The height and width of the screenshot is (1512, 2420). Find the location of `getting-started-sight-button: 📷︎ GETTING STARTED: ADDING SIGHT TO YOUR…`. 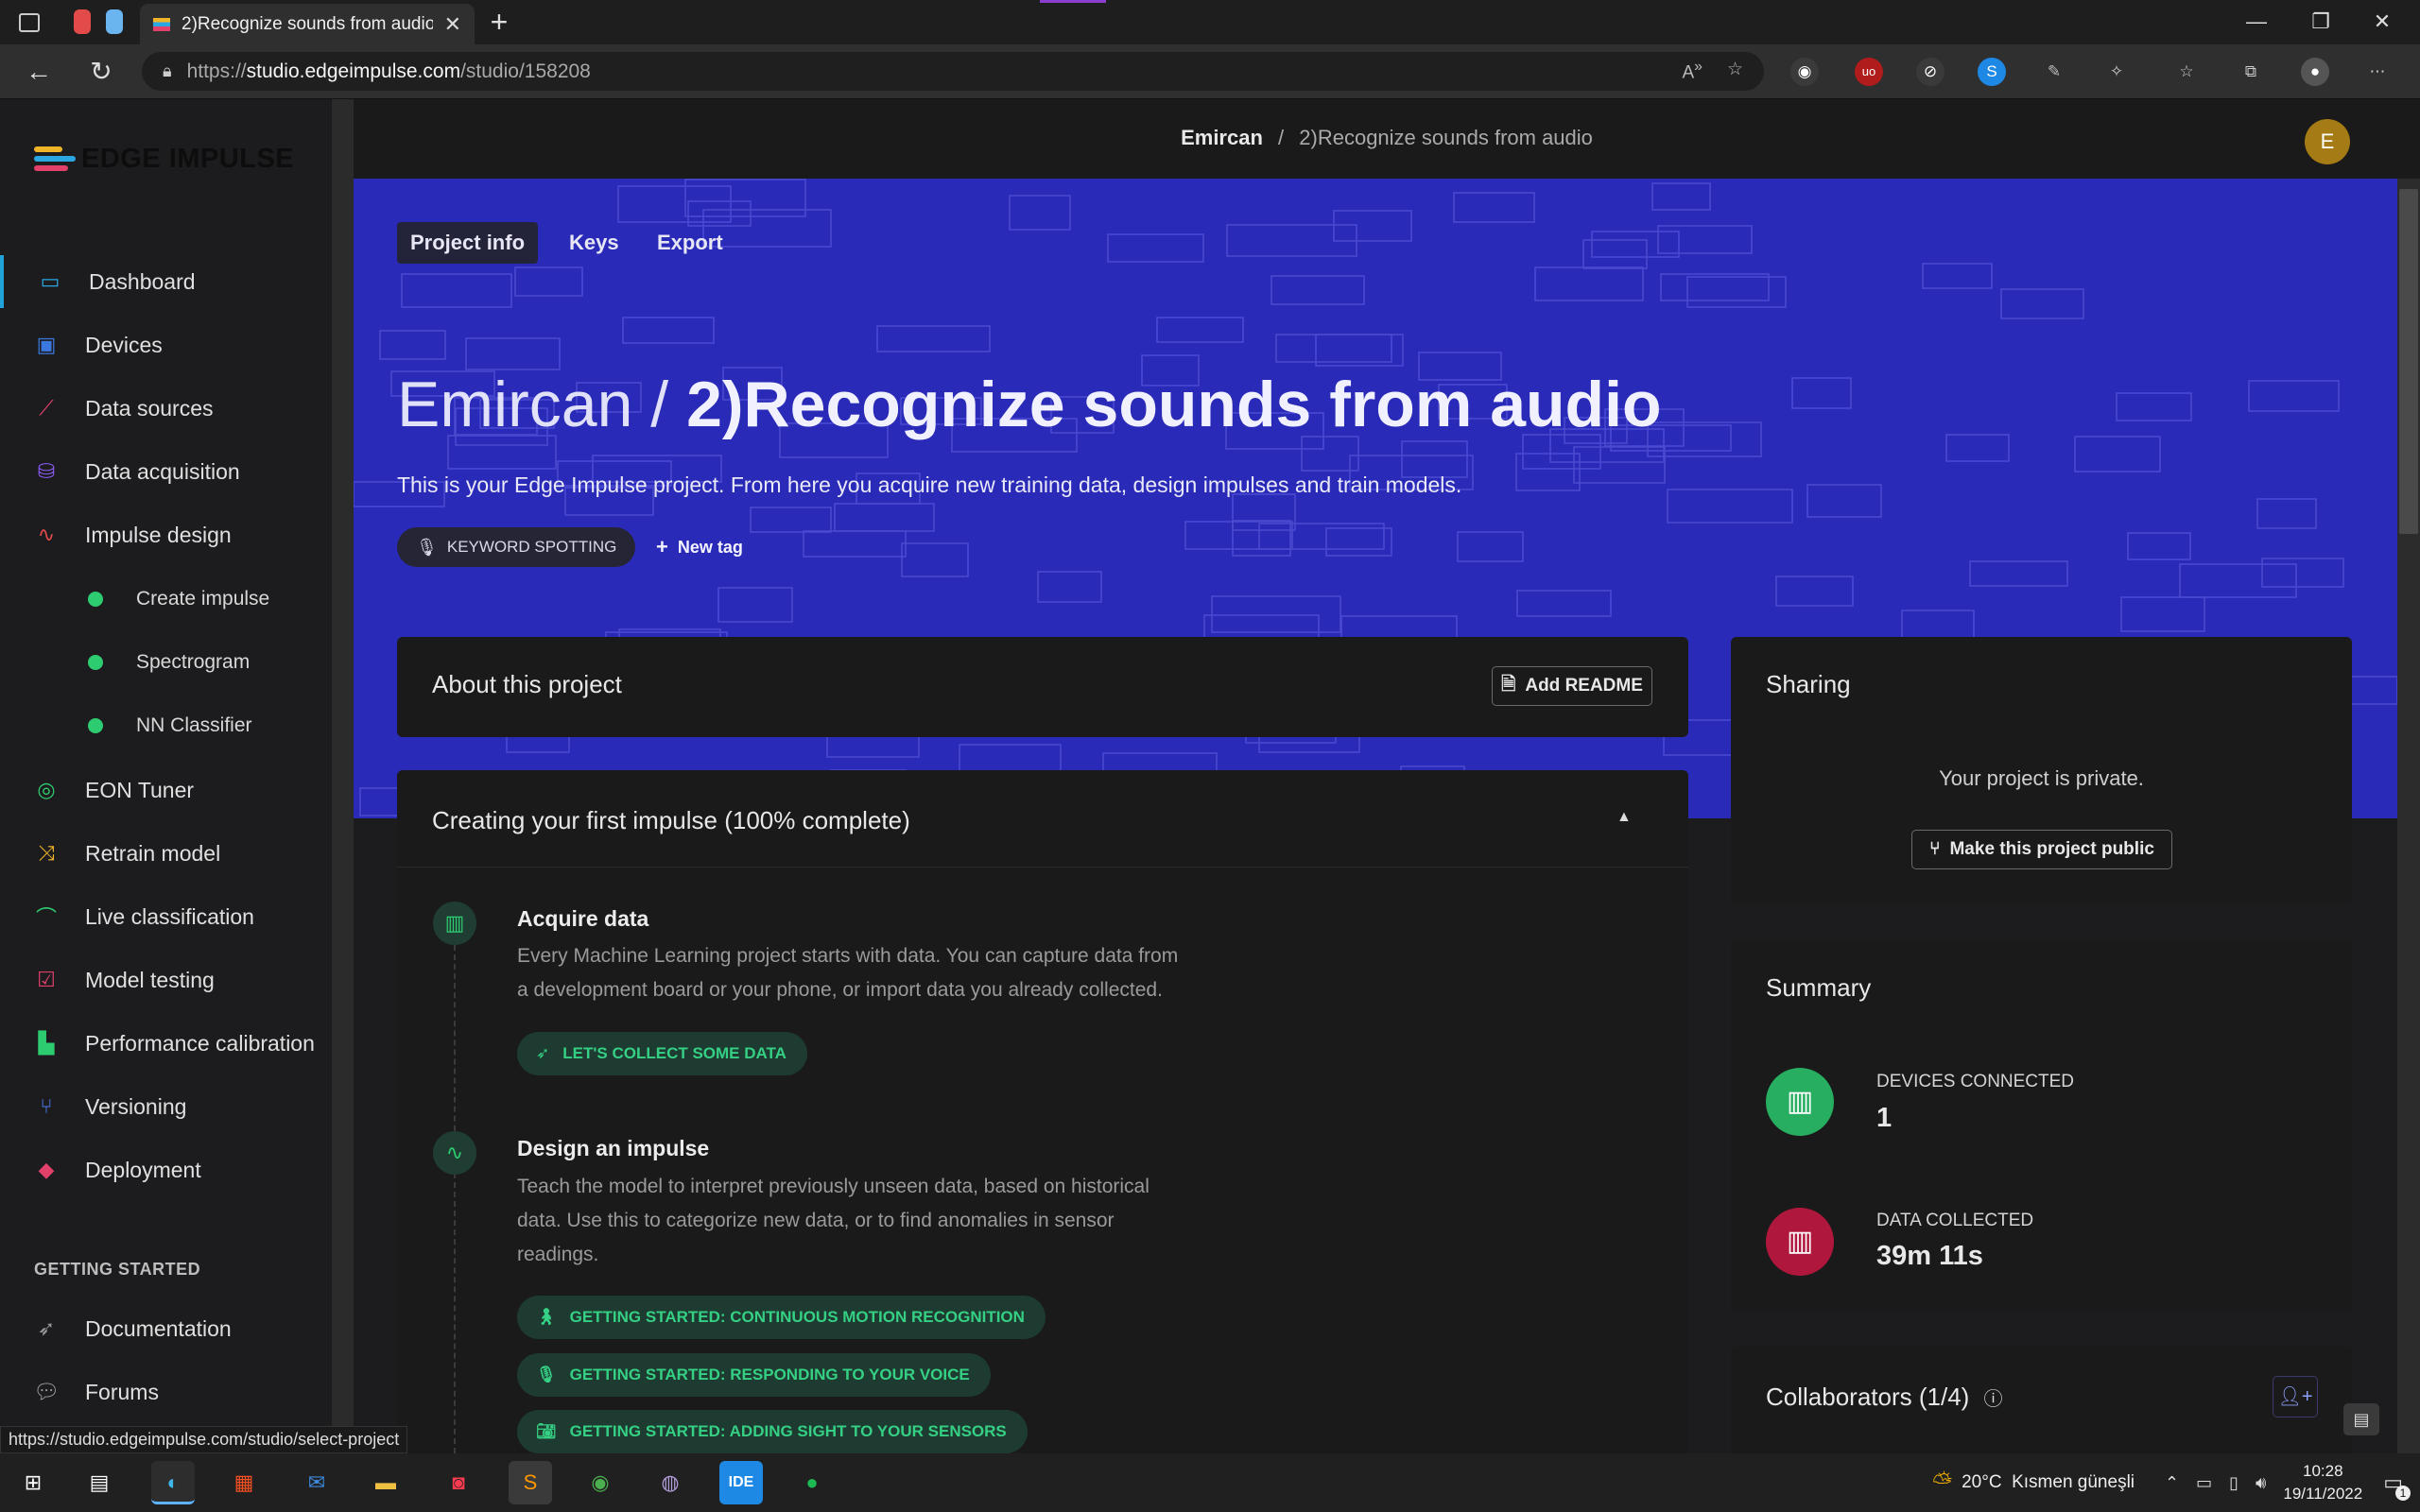

getting-started-sight-button: 📷︎ GETTING STARTED: ADDING SIGHT TO YOUR… is located at coordinates (772, 1431).